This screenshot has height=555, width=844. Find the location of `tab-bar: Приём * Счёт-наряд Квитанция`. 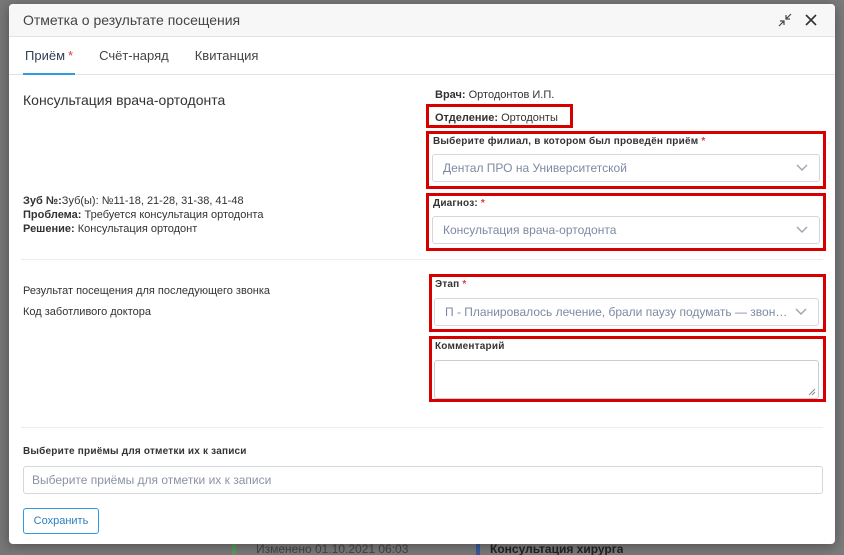

tab-bar: Приём * Счёт-наряд Квитанция is located at coordinates (422, 56).